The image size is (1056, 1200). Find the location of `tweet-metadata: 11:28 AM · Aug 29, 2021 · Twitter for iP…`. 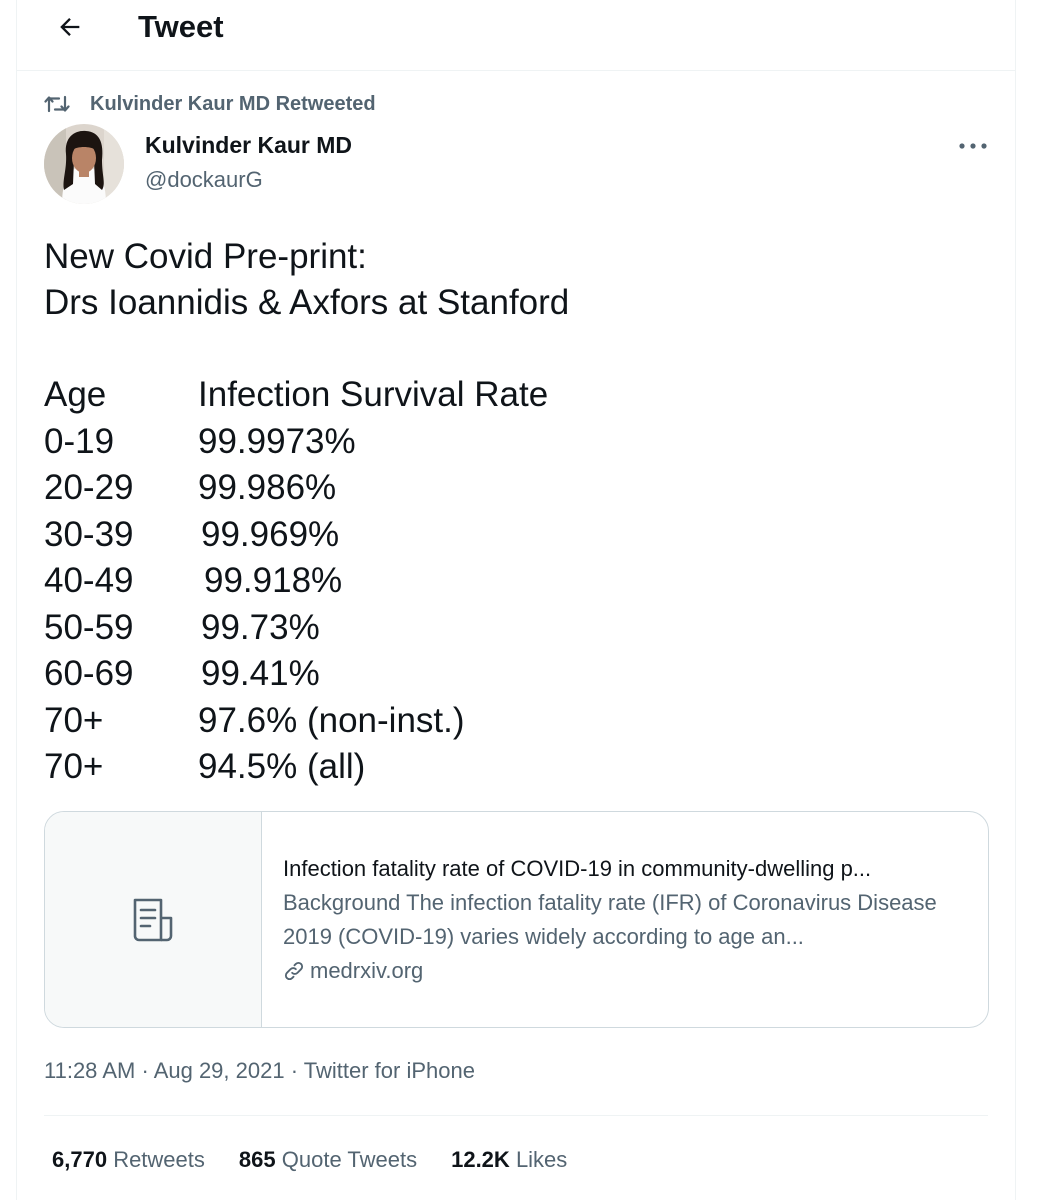

tweet-metadata: 11:28 AM · Aug 29, 2021 · Twitter for iP… is located at coordinates (259, 1071).